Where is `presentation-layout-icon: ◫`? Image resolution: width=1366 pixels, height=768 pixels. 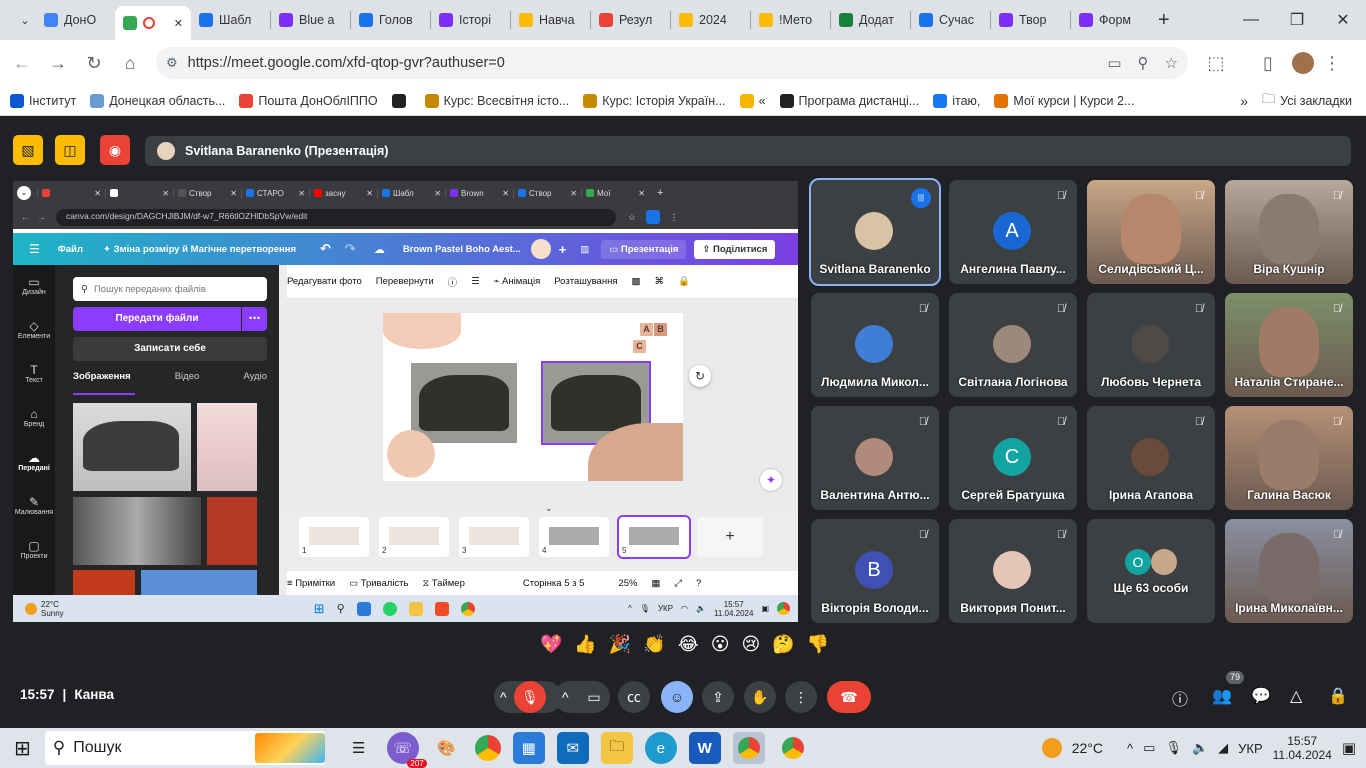
presentation-layout-icon: ◫ is located at coordinates (70, 150).